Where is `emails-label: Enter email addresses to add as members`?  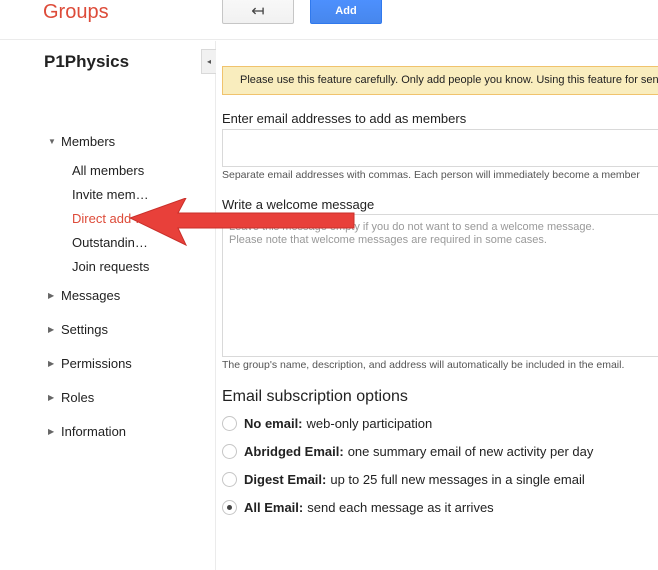
emails-label: Enter email addresses to add as members is located at coordinates (344, 118).